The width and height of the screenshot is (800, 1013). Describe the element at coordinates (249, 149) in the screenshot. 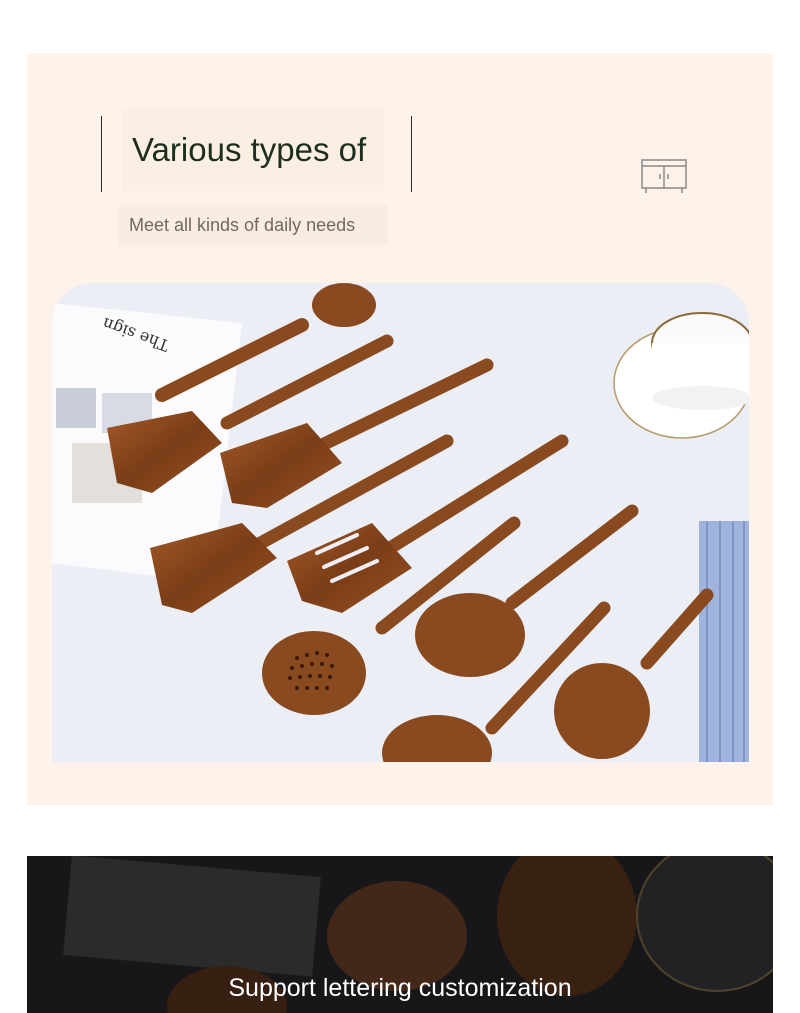

I see `section-title: Various types of` at that location.